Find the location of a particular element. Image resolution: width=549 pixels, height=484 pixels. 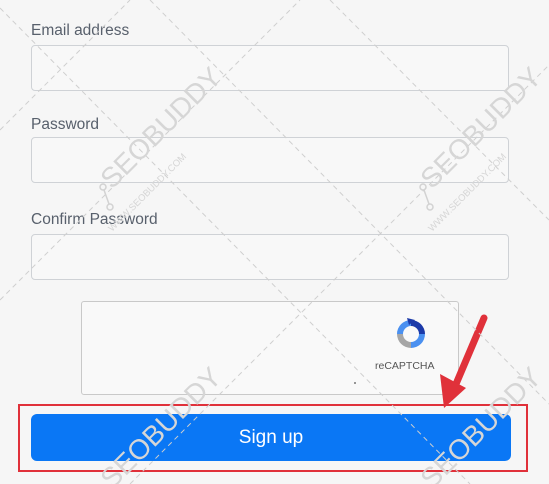

annotation-arrow-icon is located at coordinates (464, 361).